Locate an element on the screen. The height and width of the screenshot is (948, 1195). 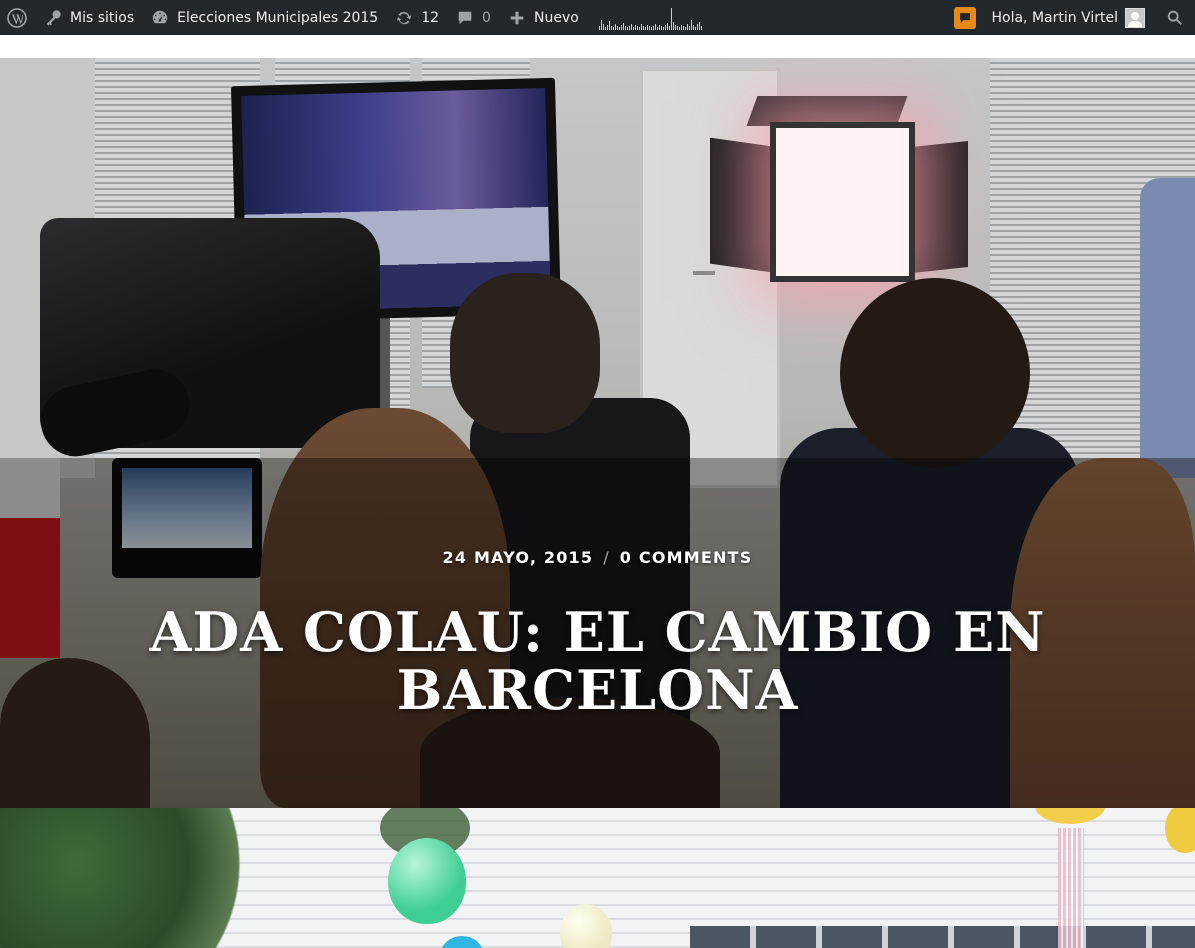
site-name-menu: Elecciones Municipales 2015 is located at coordinates (264, 17).